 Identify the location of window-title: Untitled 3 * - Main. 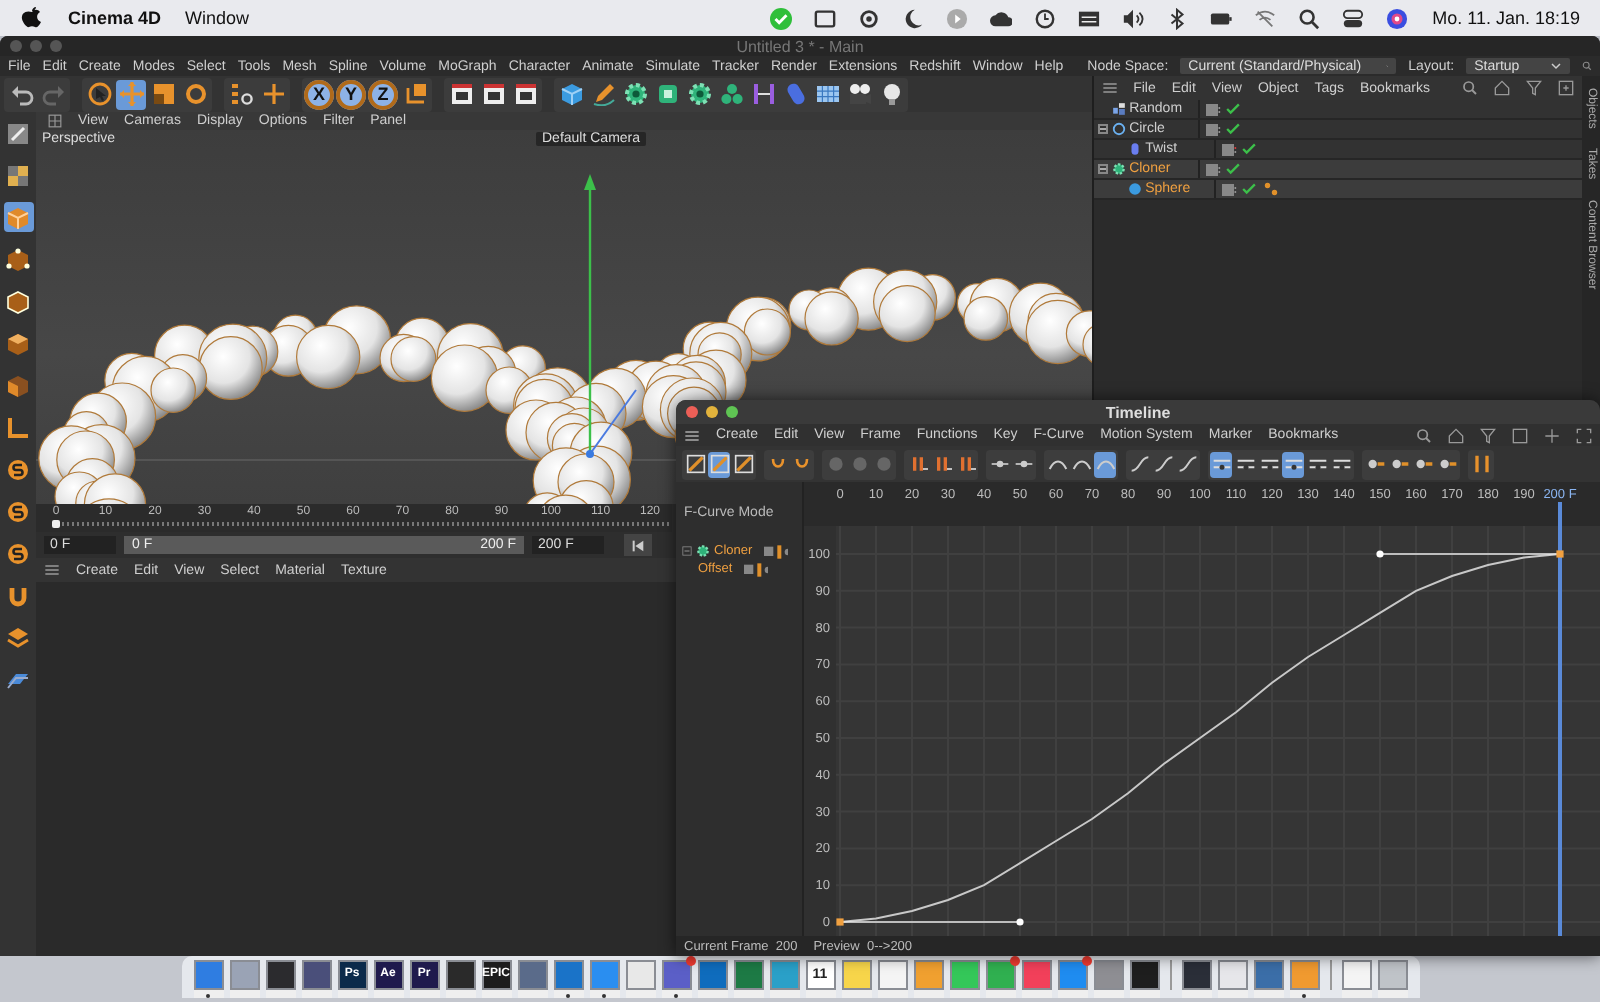
(800, 46).